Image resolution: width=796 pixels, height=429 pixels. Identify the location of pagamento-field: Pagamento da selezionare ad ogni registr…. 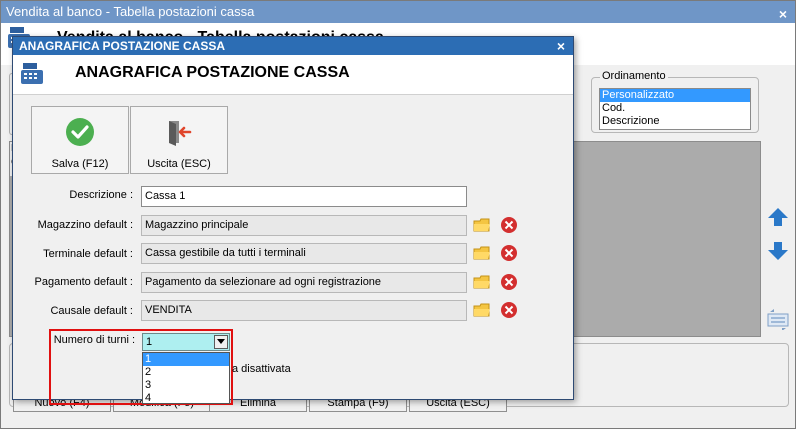
(304, 282).